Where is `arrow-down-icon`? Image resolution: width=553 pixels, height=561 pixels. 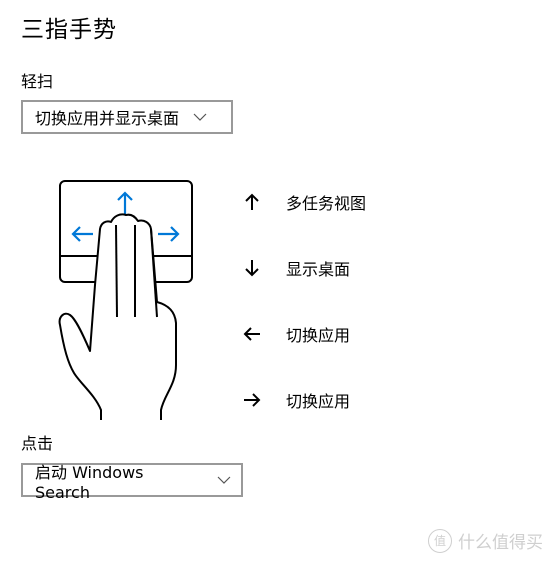 arrow-down-icon is located at coordinates (252, 268).